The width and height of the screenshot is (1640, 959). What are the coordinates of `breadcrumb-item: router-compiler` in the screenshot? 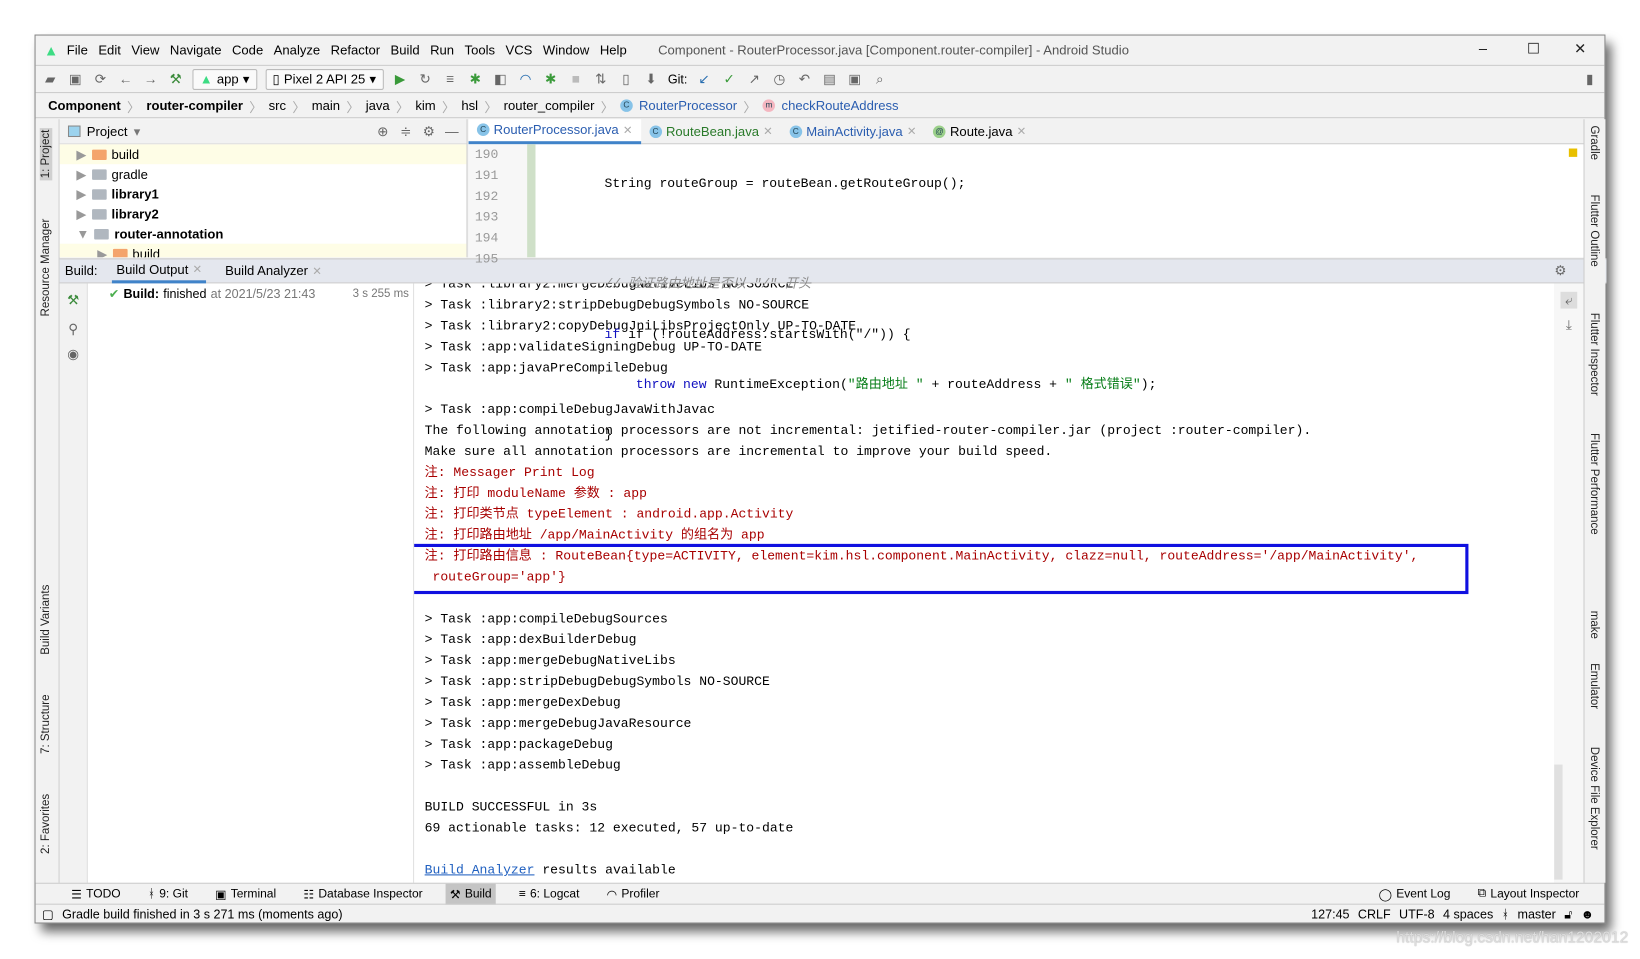 It's located at (194, 105).